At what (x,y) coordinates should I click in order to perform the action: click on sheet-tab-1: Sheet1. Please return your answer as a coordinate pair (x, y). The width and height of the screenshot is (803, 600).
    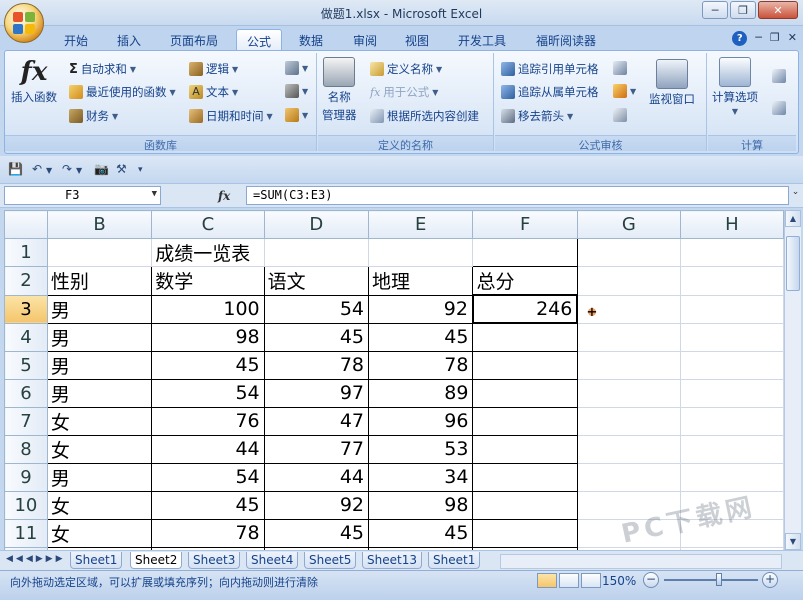
    Looking at the image, I should click on (96, 560).